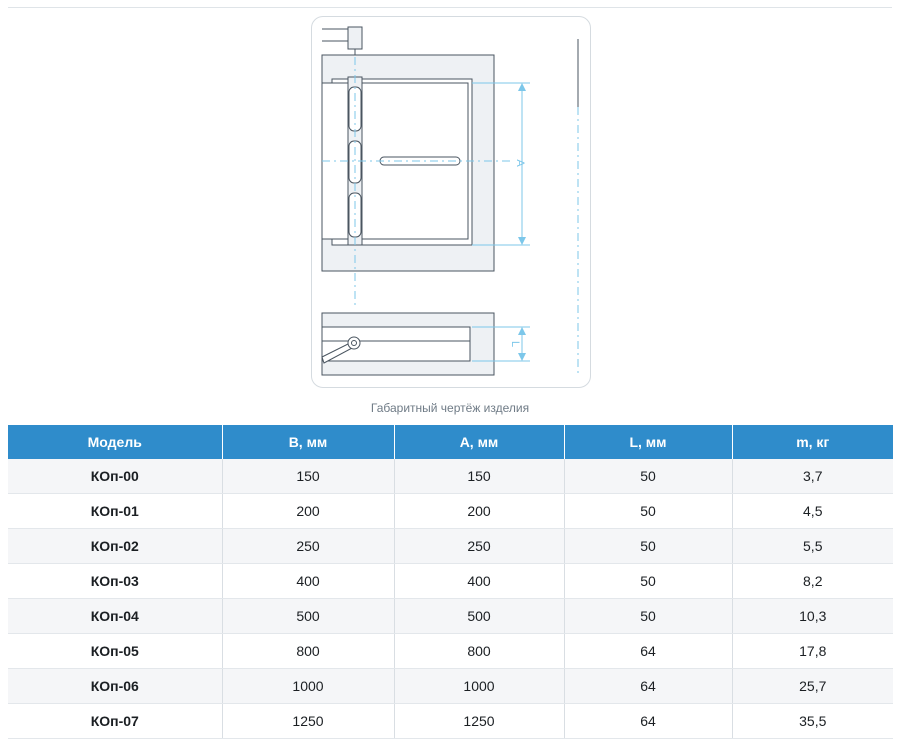  Describe the element at coordinates (478, 581) in the screenshot. I see `cell-a: 400` at that location.